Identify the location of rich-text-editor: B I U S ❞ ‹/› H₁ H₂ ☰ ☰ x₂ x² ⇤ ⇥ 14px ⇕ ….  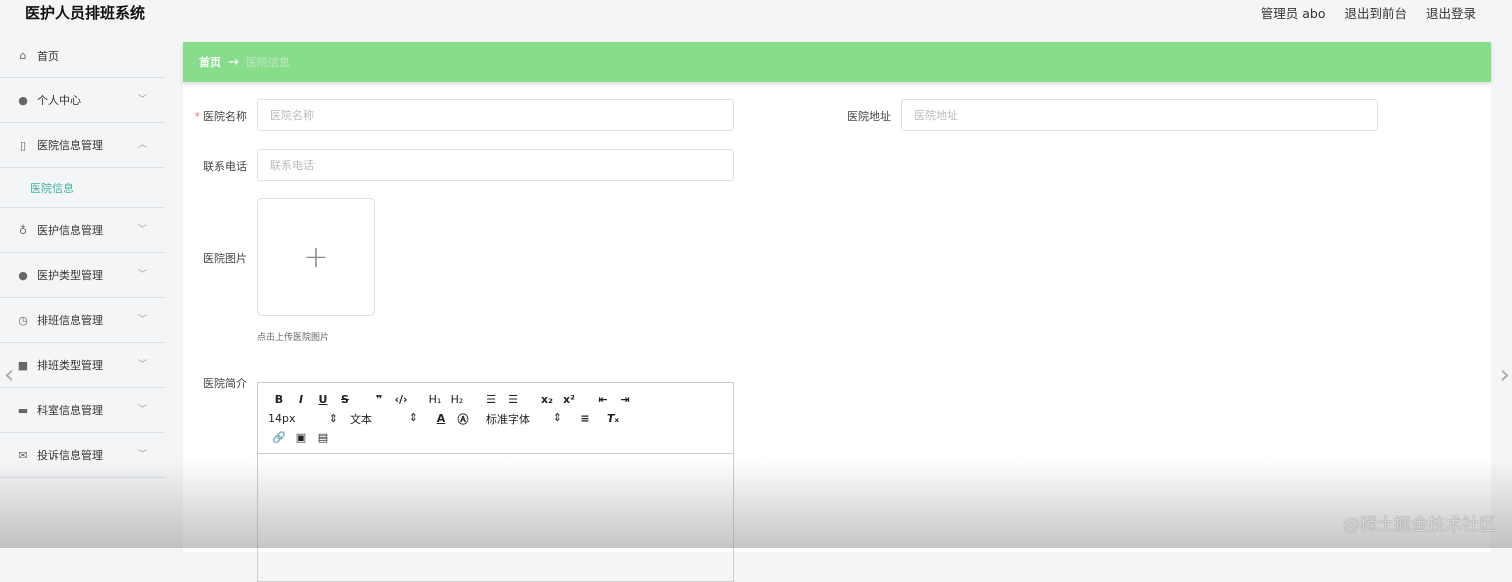
(495, 482).